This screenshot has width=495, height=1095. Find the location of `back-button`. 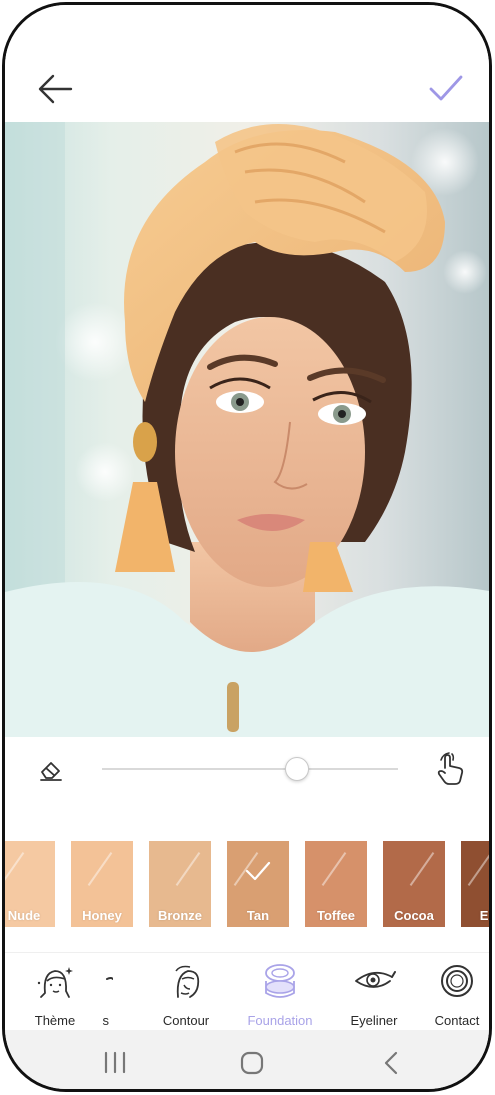

back-button is located at coordinates (55, 89).